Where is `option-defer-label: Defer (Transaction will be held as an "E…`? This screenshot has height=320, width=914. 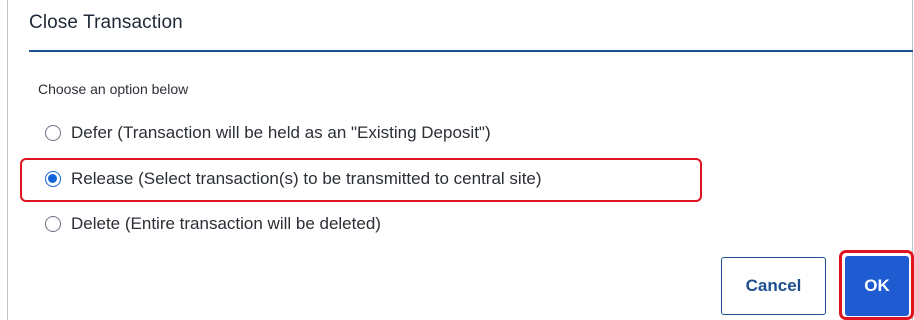
option-defer-label: Defer (Transaction will be held as an "E… is located at coordinates (281, 132).